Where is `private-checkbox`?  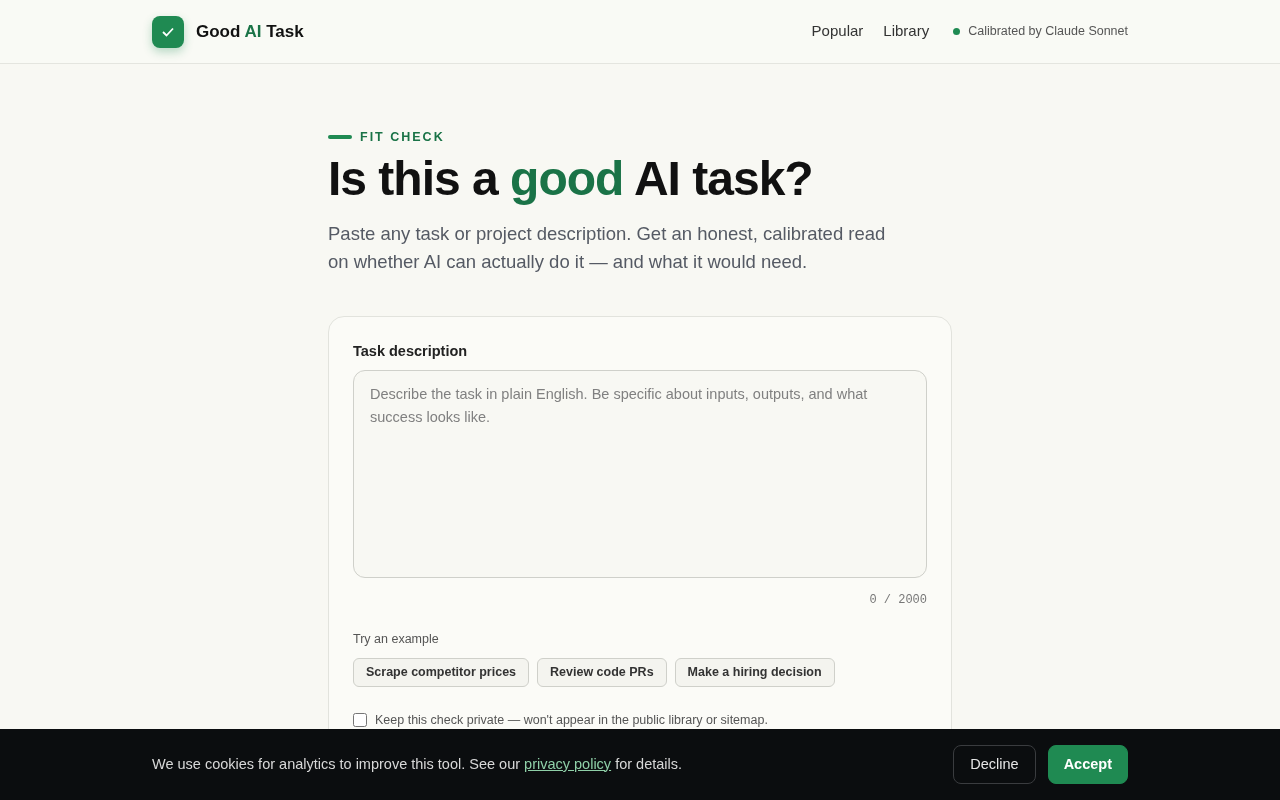
private-checkbox is located at coordinates (360, 720).